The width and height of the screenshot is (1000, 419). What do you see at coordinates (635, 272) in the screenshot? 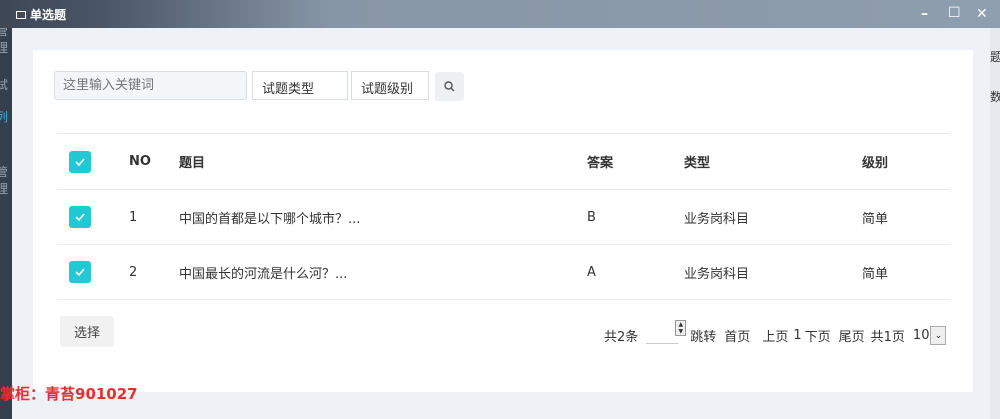
I see `cell-answer: A` at bounding box center [635, 272].